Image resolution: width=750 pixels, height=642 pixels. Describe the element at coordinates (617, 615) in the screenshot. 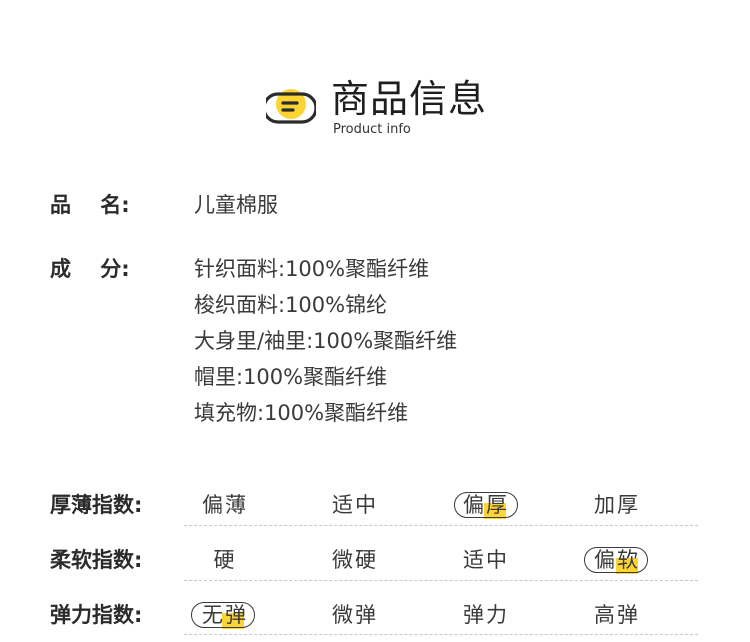

I see `elasticity-option: 高弹` at that location.